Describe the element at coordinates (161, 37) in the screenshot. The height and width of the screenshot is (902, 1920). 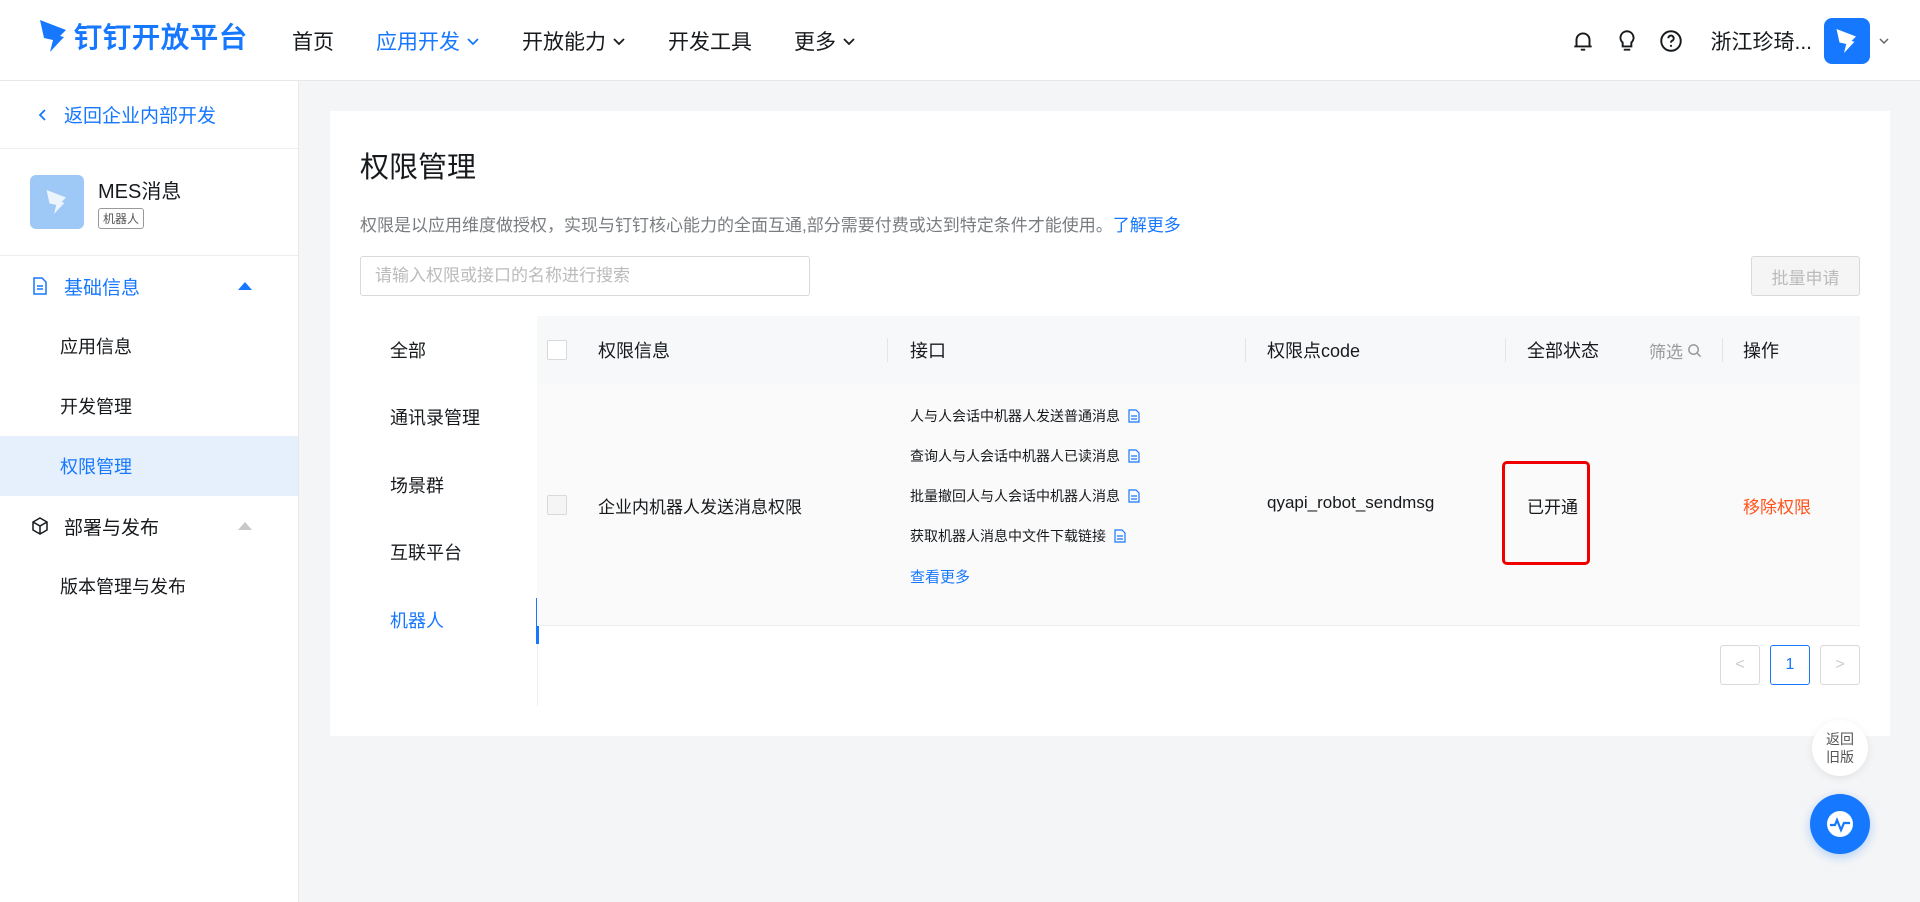
I see `brand-name: 钉钉开放平台` at that location.